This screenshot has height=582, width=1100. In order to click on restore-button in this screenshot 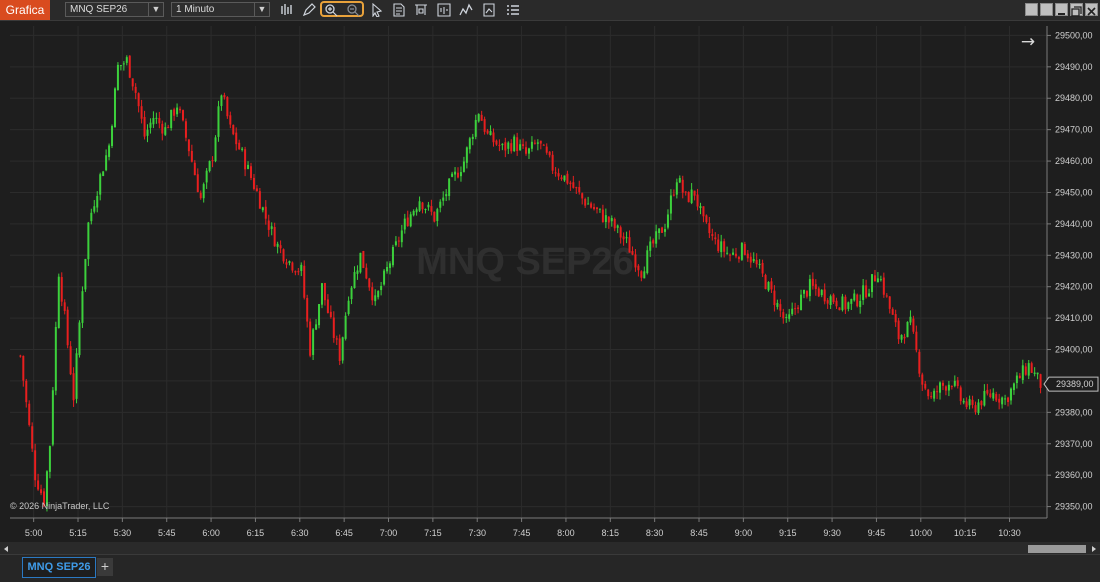, I will do `click(1076, 10)`.